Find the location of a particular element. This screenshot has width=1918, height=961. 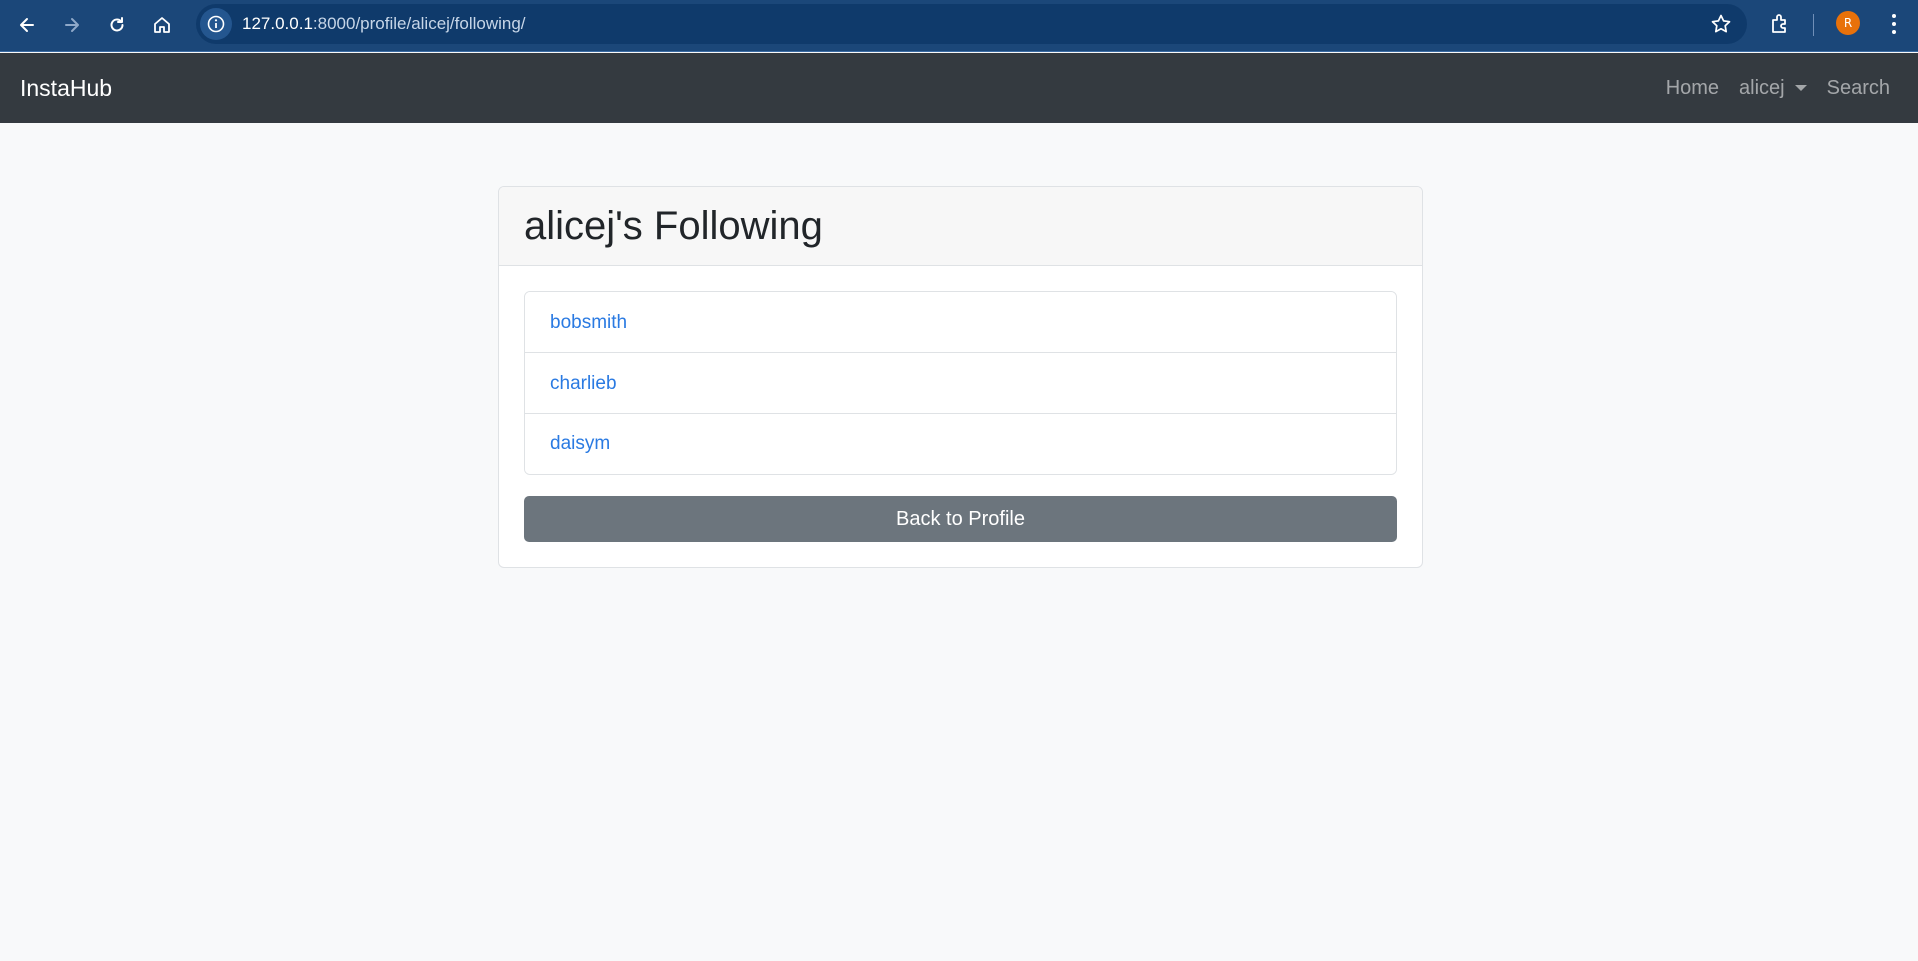

caret-down-icon is located at coordinates (1800, 88).